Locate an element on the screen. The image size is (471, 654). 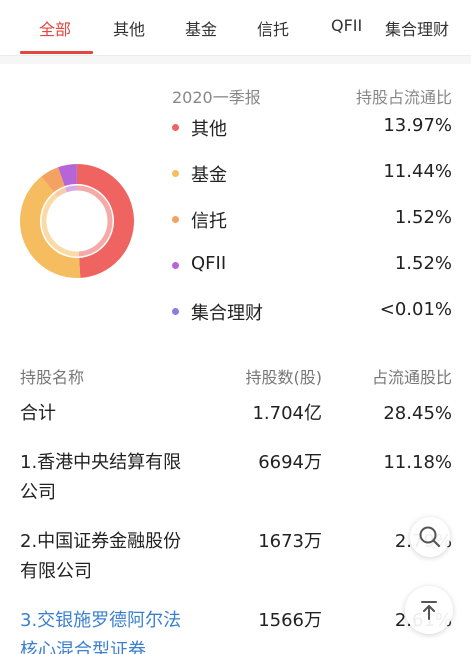
tab-other: 其他 is located at coordinates (129, 28).